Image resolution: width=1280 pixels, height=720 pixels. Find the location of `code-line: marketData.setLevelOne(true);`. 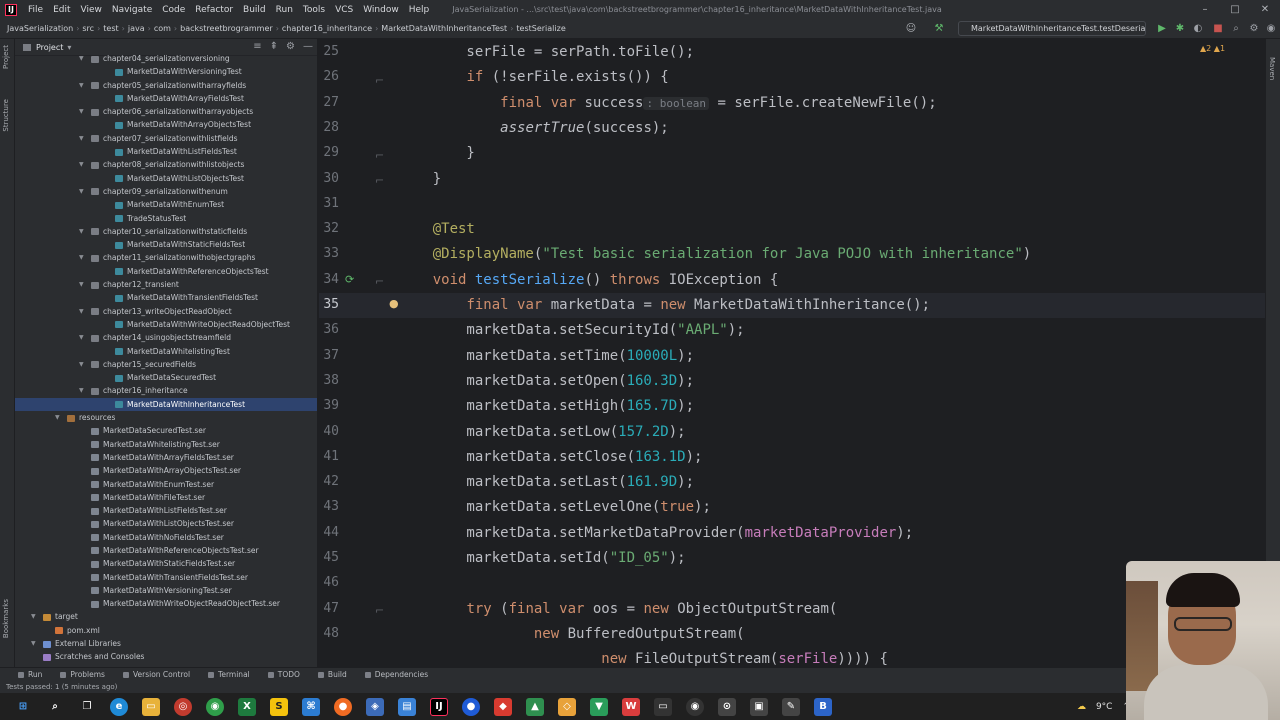

code-line: marketData.setLevelOne(true); is located at coordinates (554, 507).